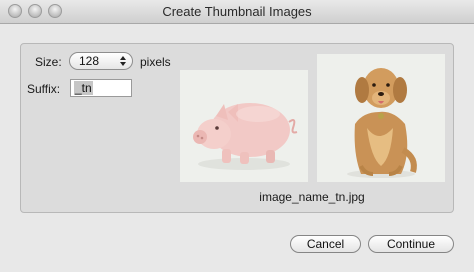 Image resolution: width=474 pixels, height=272 pixels. What do you see at coordinates (312, 197) in the screenshot?
I see `output-filename: image_name_tn.jpg` at bounding box center [312, 197].